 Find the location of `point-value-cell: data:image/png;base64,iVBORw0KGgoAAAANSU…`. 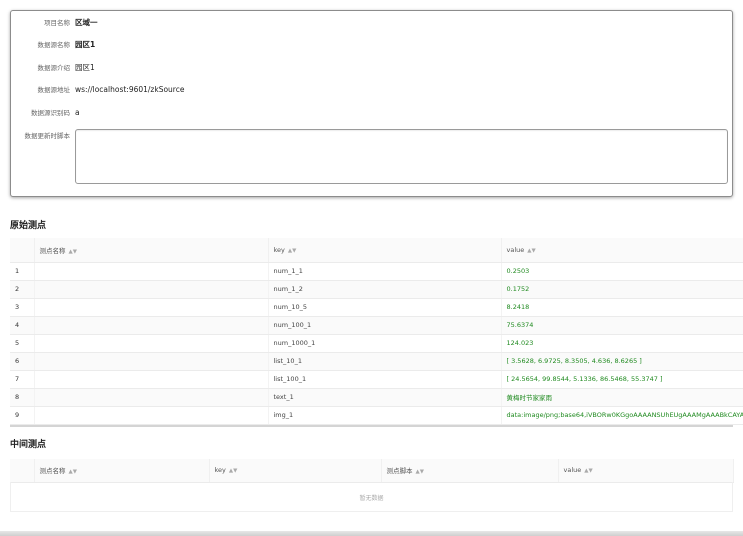

point-value-cell: data:image/png;base64,iVBORw0KGgoAAAANSU… is located at coordinates (622, 415).